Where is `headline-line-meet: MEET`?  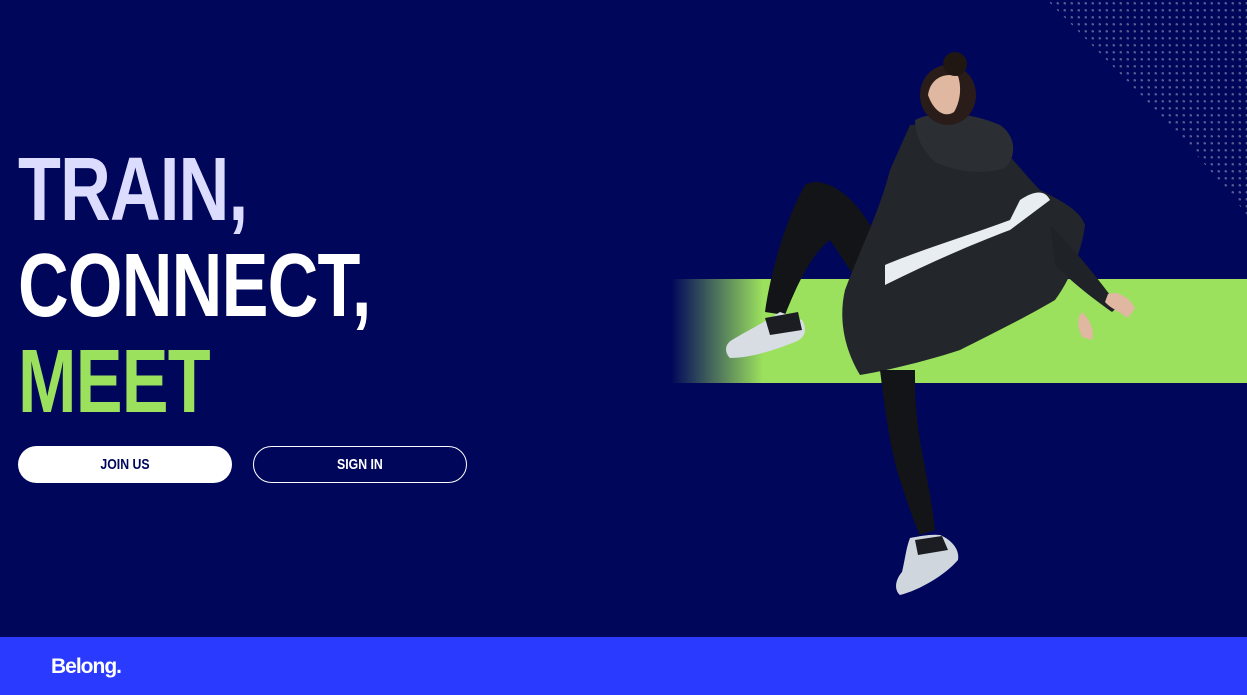 headline-line-meet: MEET is located at coordinates (114, 382).